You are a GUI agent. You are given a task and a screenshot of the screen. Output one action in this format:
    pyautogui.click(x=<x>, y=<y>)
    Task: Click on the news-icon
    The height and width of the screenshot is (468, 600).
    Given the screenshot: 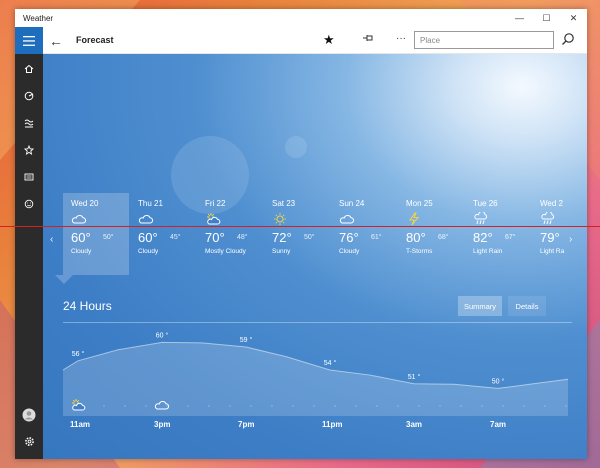 What is the action you would take?
    pyautogui.click(x=29, y=177)
    